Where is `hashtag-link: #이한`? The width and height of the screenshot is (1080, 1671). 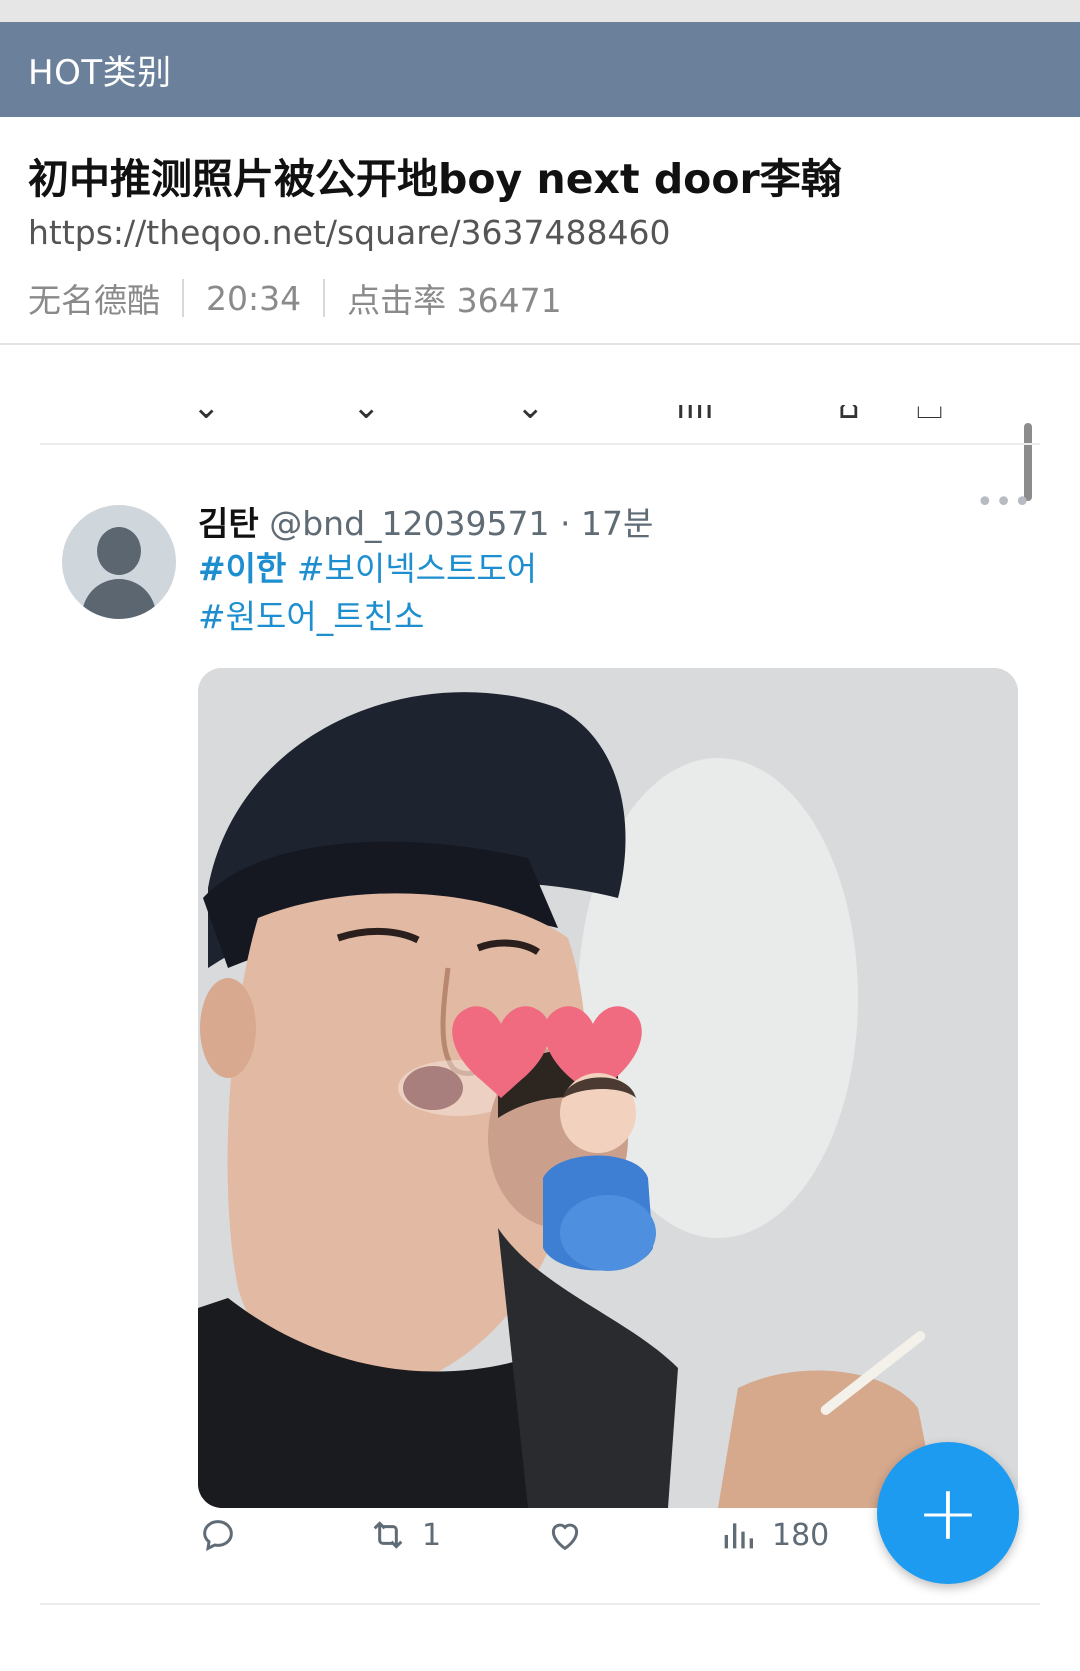 hashtag-link: #이한 is located at coordinates (242, 568).